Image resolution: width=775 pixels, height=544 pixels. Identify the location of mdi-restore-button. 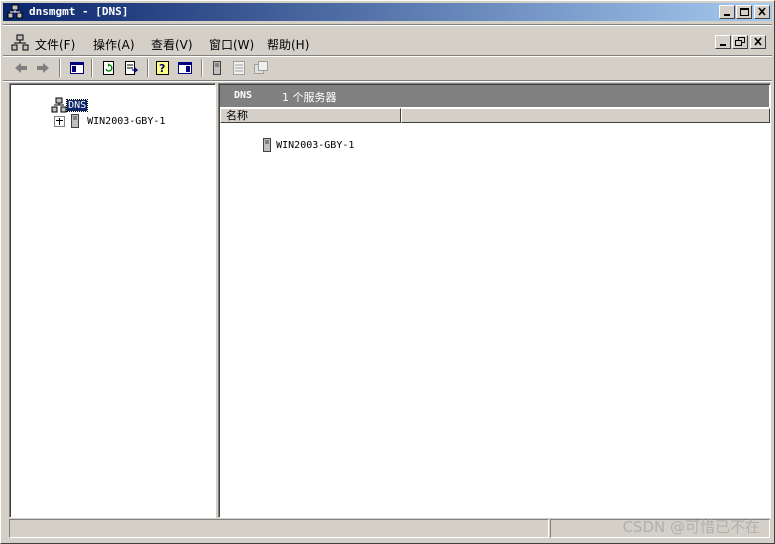
(740, 42).